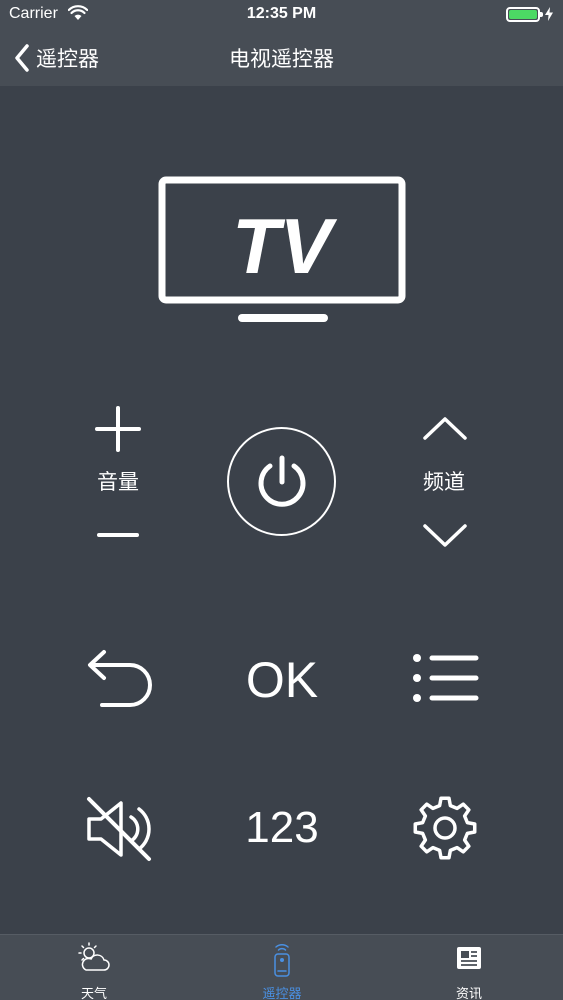  I want to click on weather-icon, so click(94, 956).